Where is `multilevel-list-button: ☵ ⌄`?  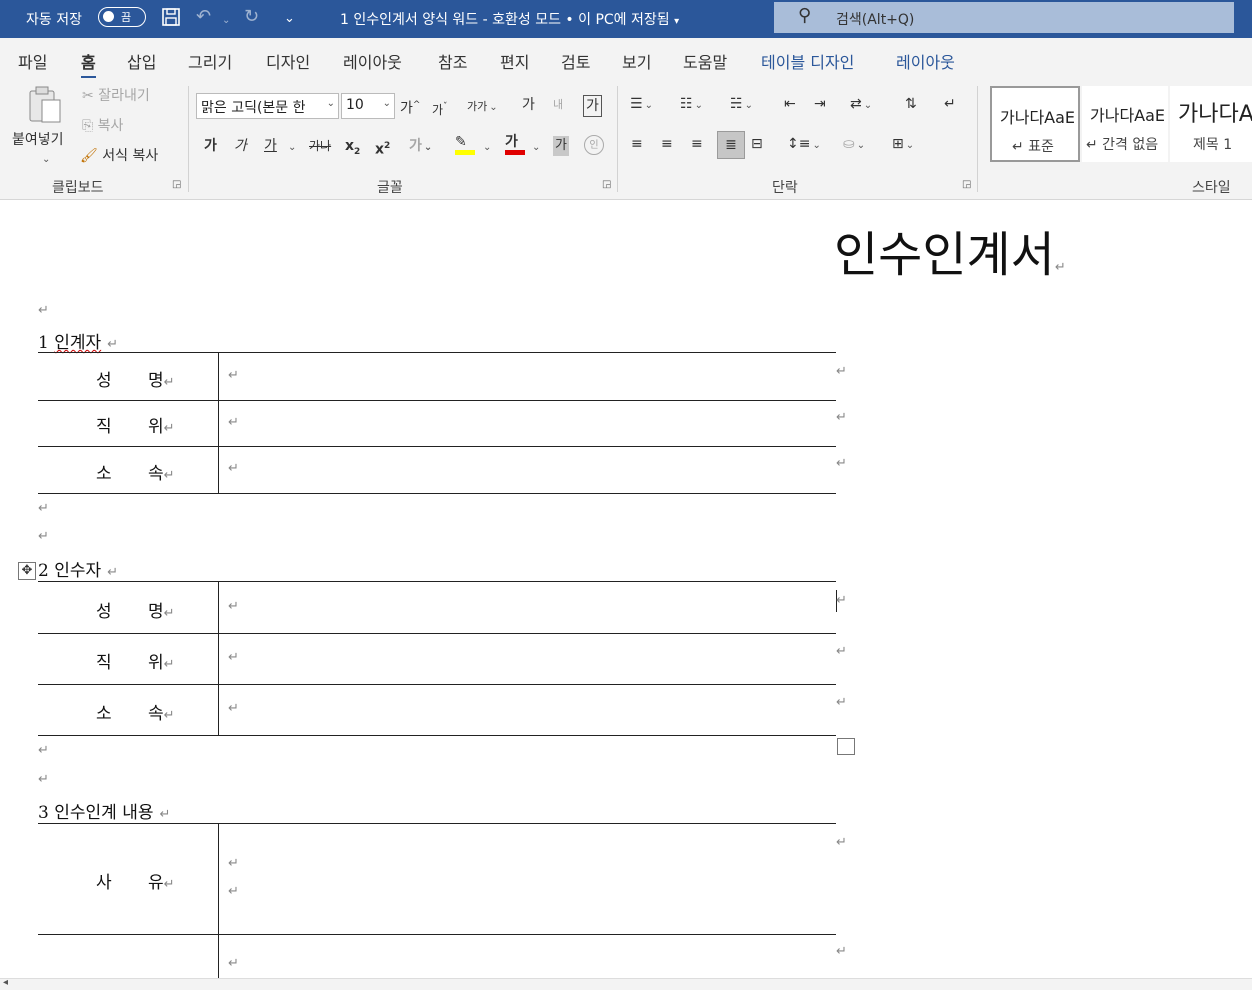
multilevel-list-button: ☵ ⌄ is located at coordinates (741, 105).